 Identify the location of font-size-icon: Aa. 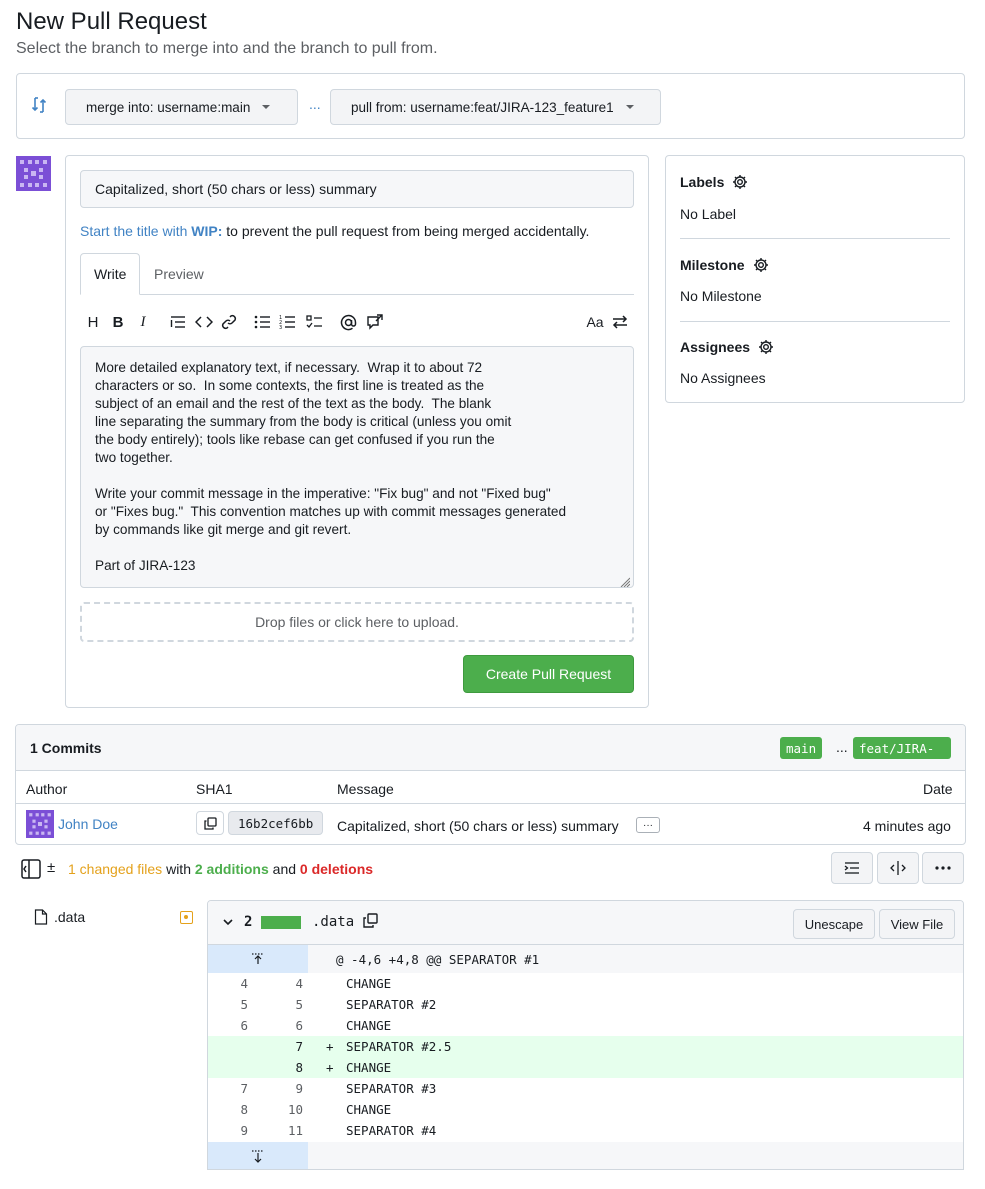
(595, 322).